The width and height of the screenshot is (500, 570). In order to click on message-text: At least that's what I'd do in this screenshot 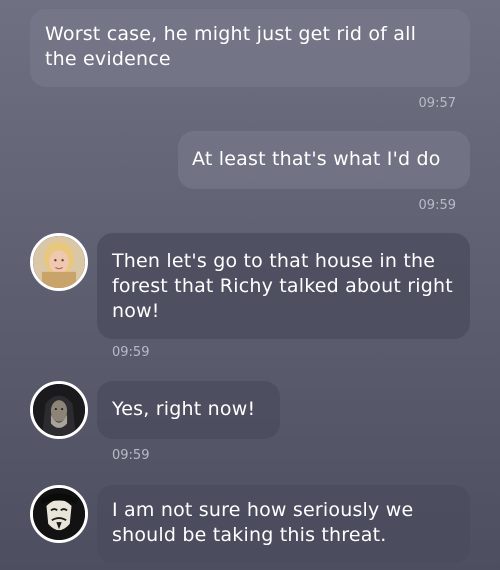, I will do `click(316, 159)`.